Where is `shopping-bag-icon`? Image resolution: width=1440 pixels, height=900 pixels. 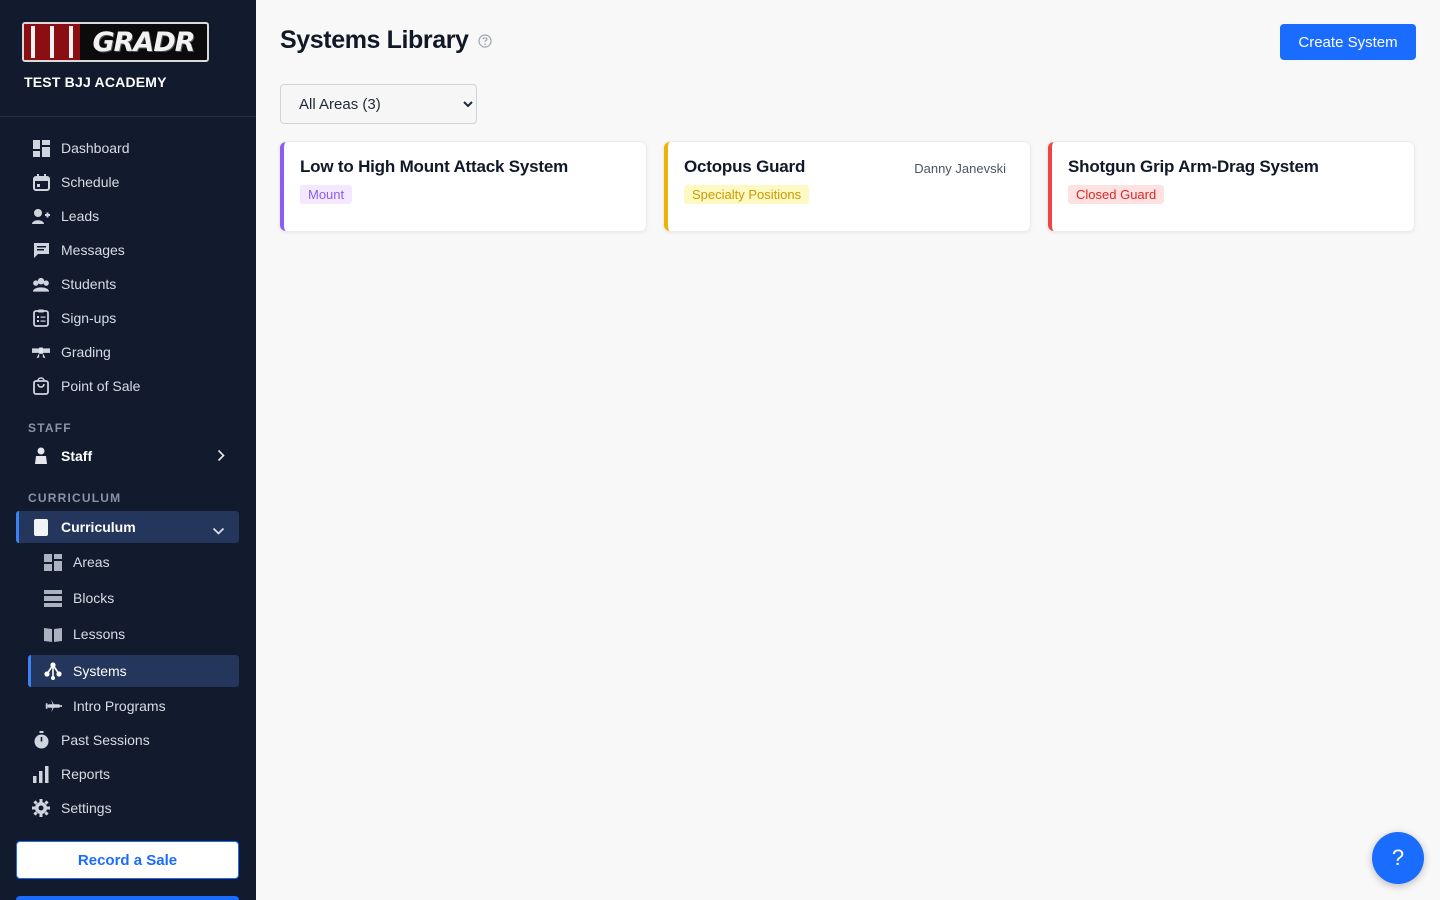
shopping-bag-icon is located at coordinates (41, 386).